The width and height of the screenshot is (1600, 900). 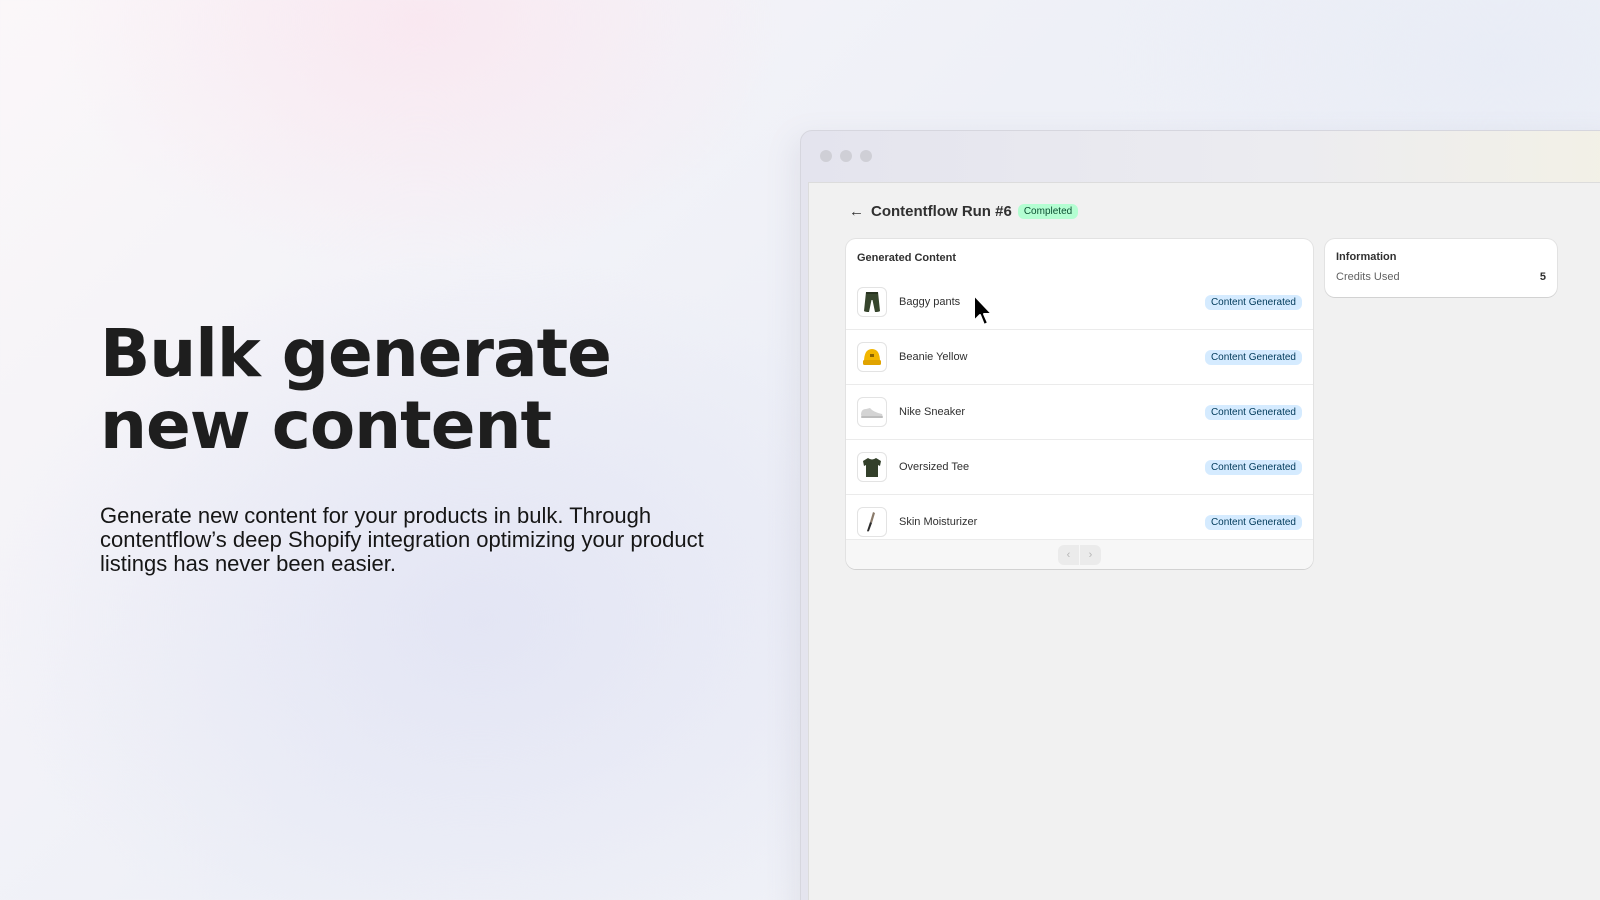 What do you see at coordinates (1068, 554) in the screenshot?
I see `previous-page-button: ‹` at bounding box center [1068, 554].